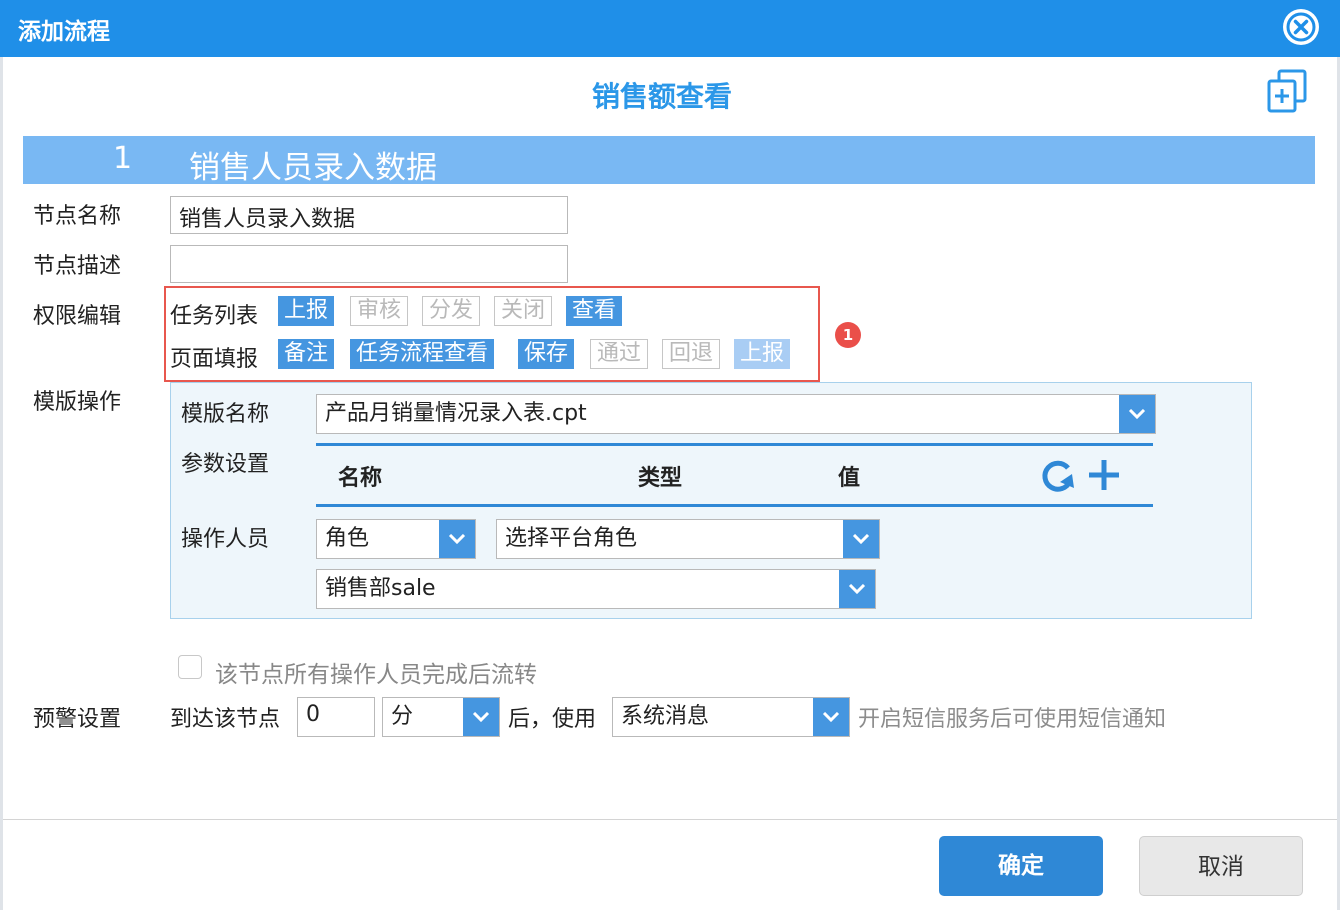 Image resolution: width=1340 pixels, height=910 pixels. What do you see at coordinates (523, 311) in the screenshot?
I see `tag-task-close: 关闭` at bounding box center [523, 311].